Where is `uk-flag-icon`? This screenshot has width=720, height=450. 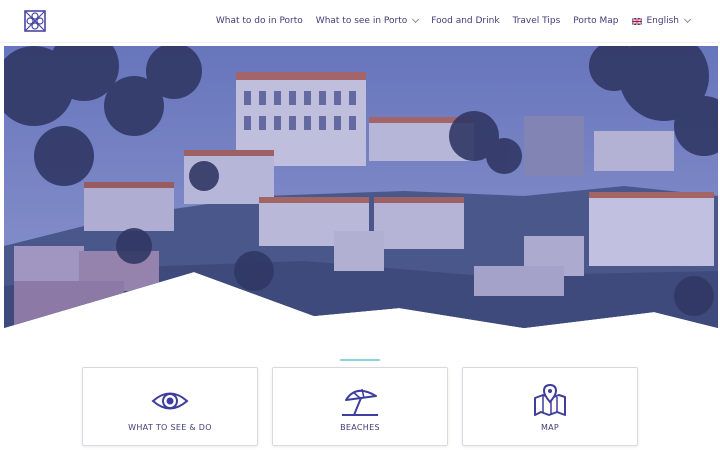 uk-flag-icon is located at coordinates (636, 21).